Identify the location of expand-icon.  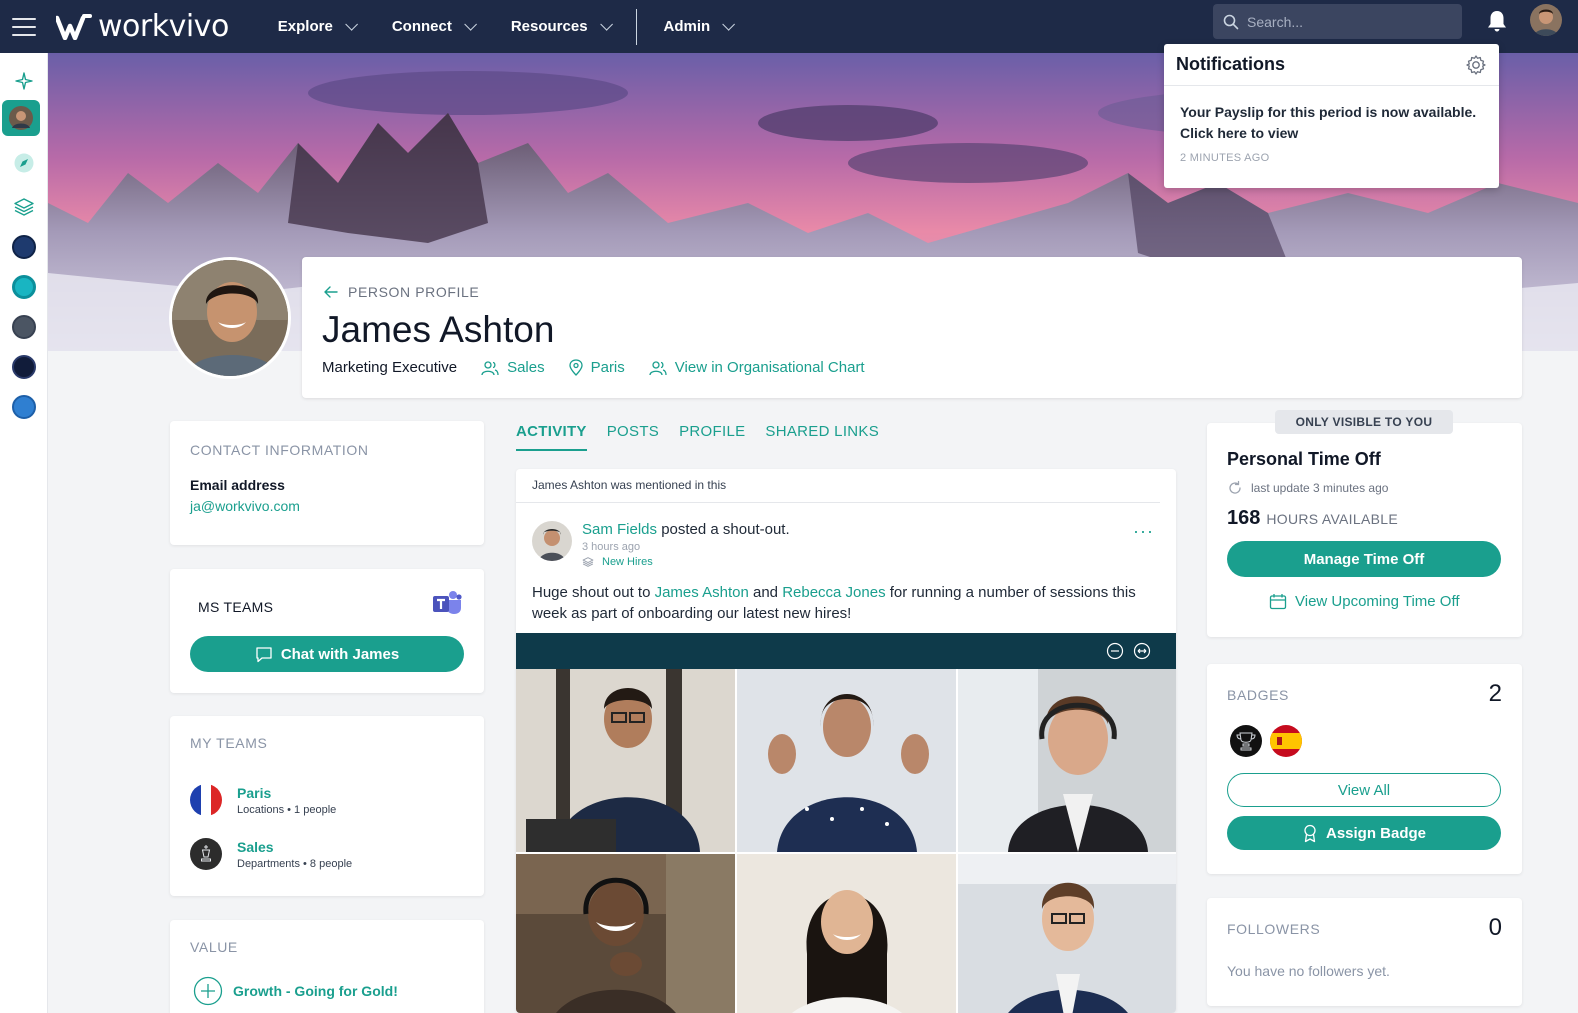
(1142, 651).